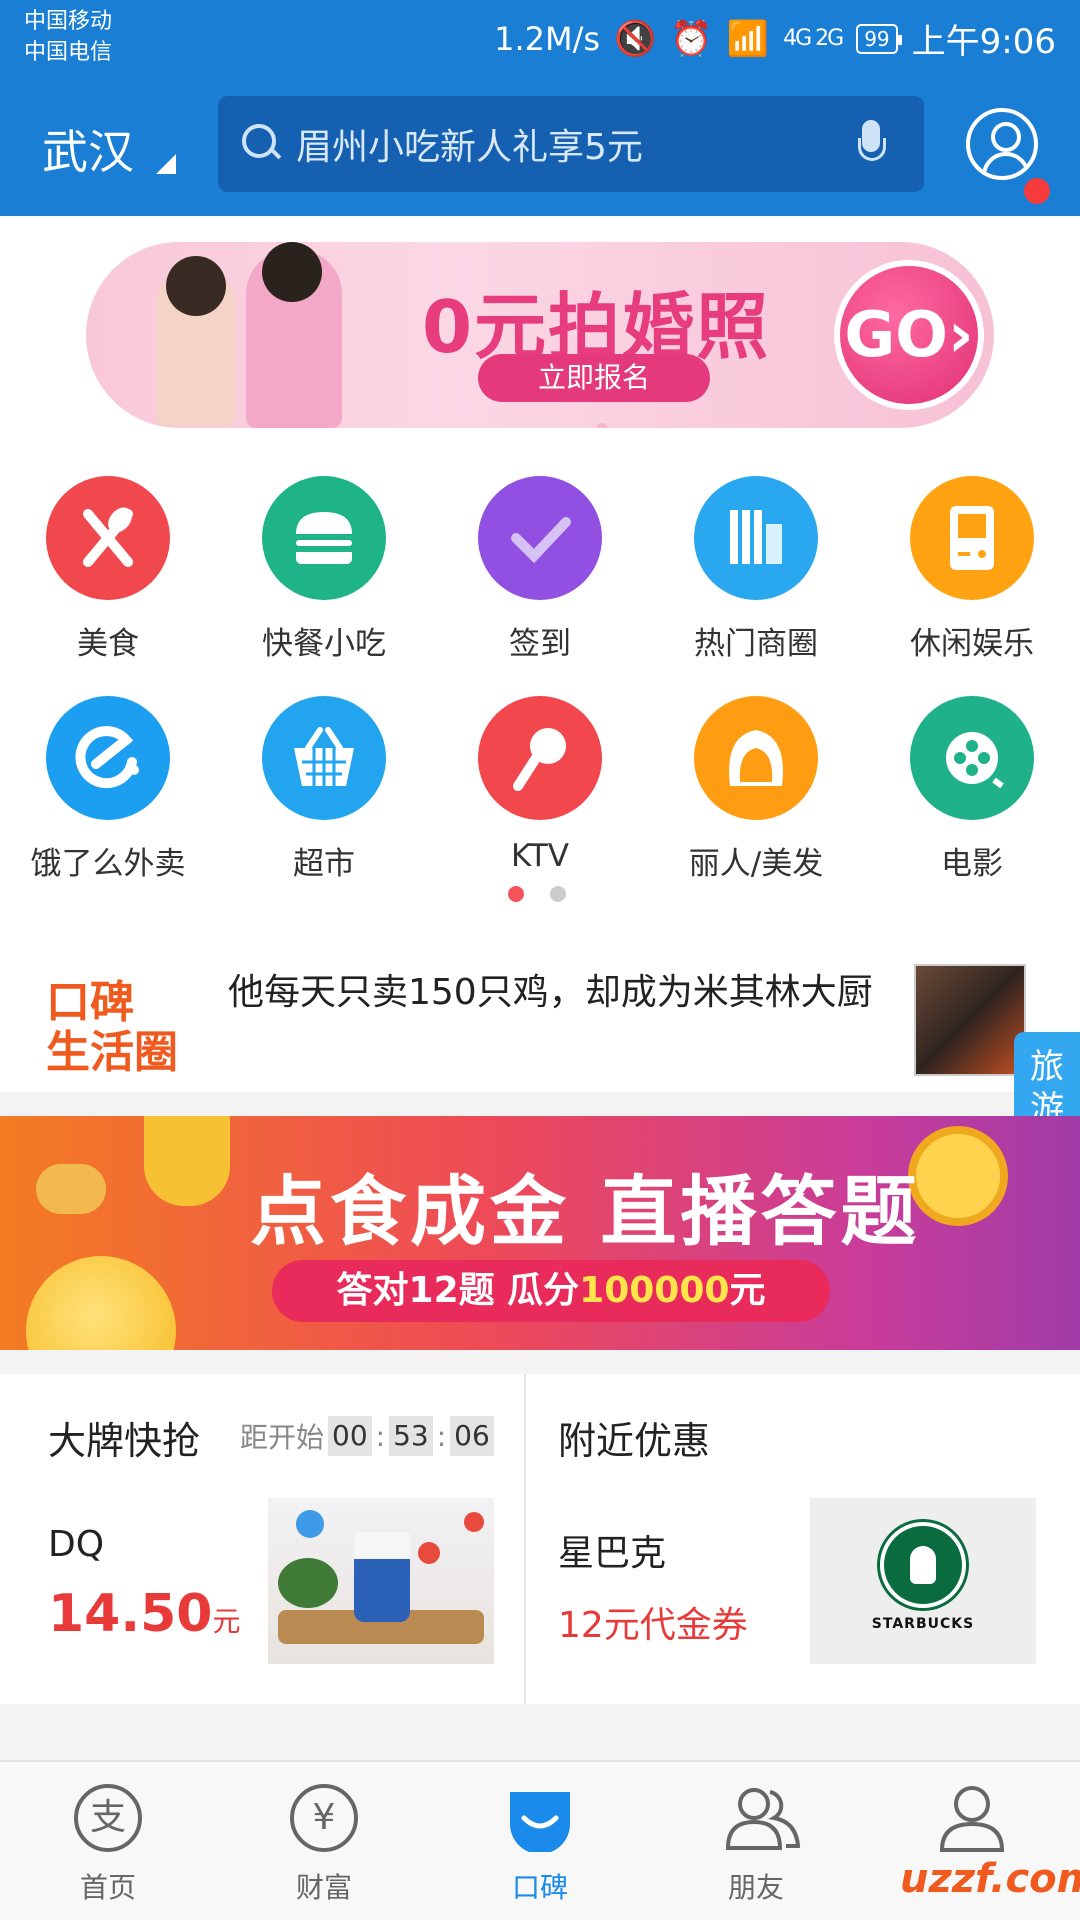 The height and width of the screenshot is (1920, 1080). I want to click on page-dot-active, so click(516, 894).